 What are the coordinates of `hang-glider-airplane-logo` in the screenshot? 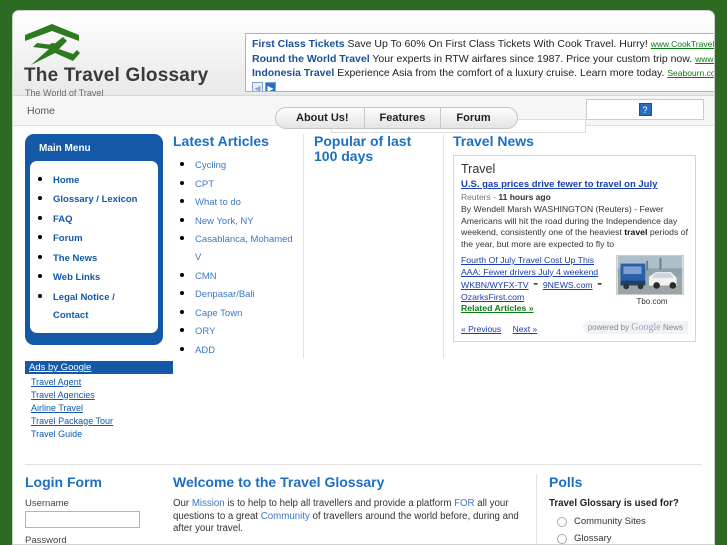 It's located at (52, 44).